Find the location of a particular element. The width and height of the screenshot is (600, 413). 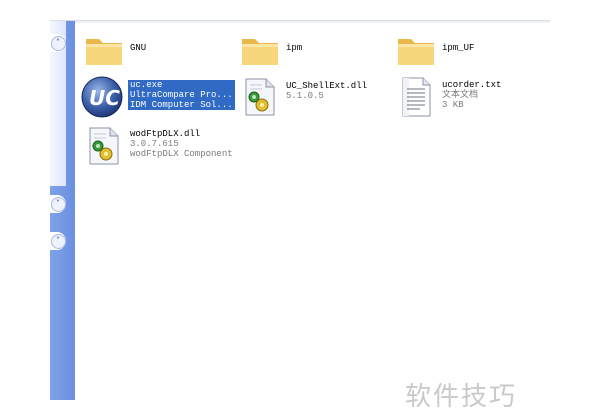

window-top-bar is located at coordinates (300, 11).